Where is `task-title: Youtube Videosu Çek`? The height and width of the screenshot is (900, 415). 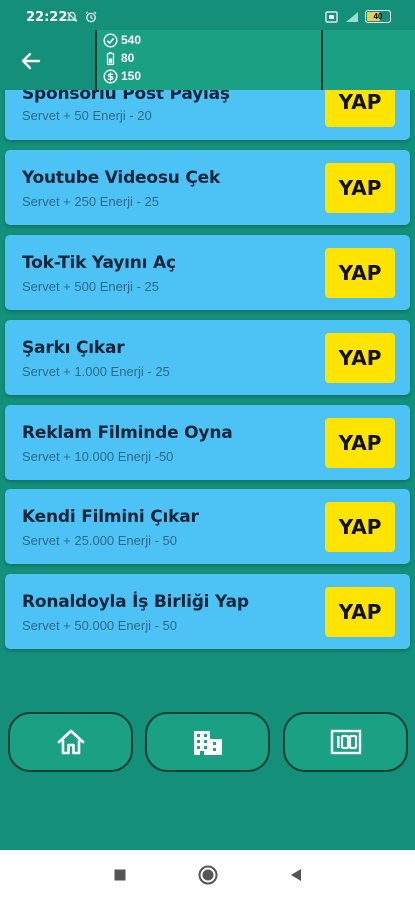
task-title: Youtube Videosu Çek is located at coordinates (121, 178).